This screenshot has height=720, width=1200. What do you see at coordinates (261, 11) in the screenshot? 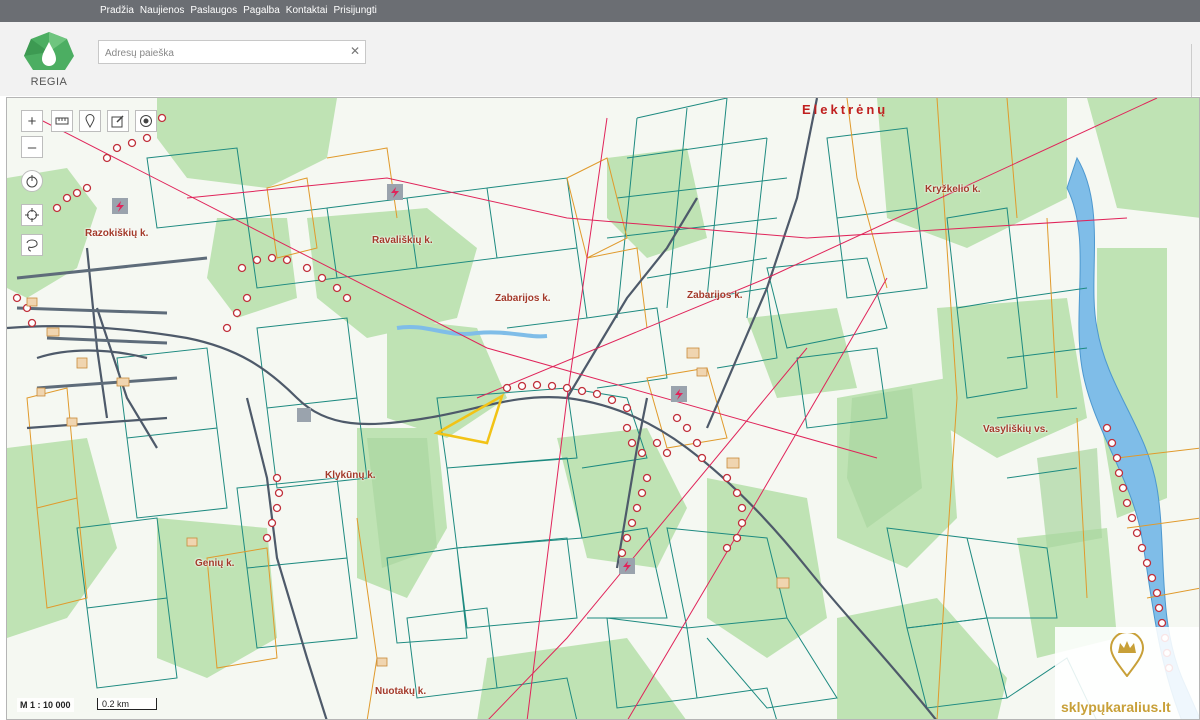
I see `nav-pagalba: Pagalba` at bounding box center [261, 11].